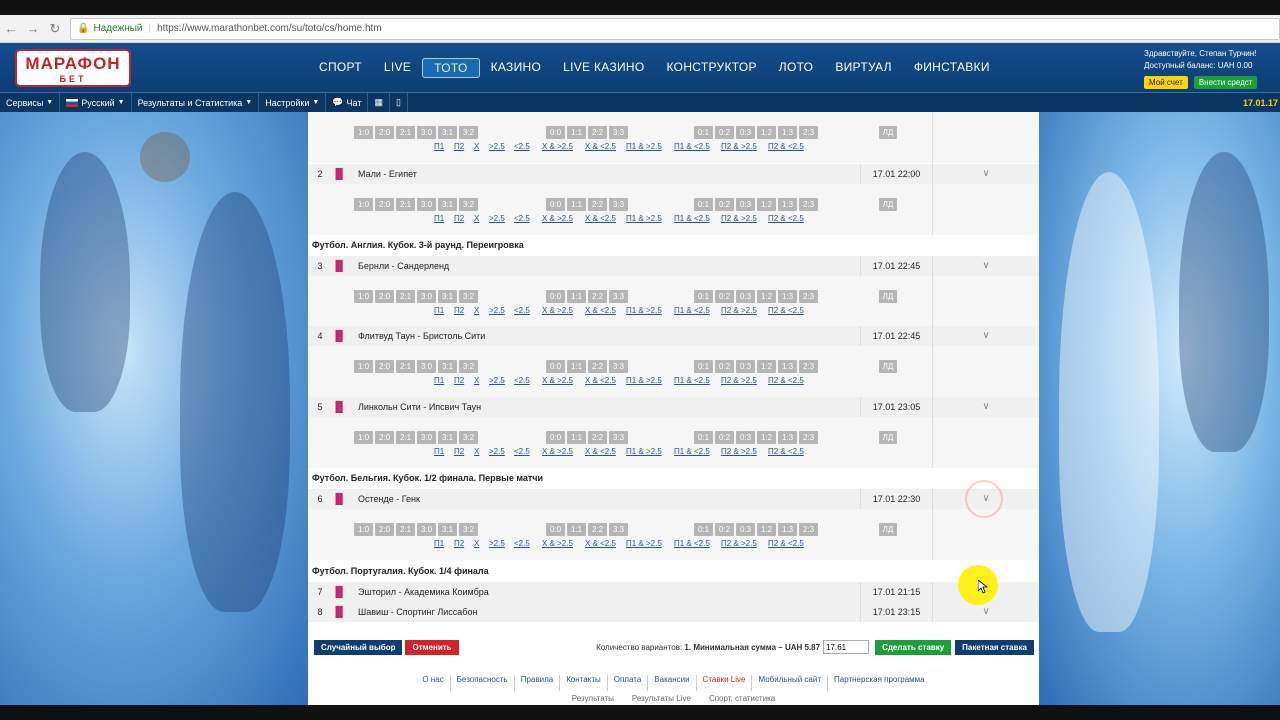  Describe the element at coordinates (879, 683) in the screenshot. I see `footer-link: Партнерская программа` at that location.